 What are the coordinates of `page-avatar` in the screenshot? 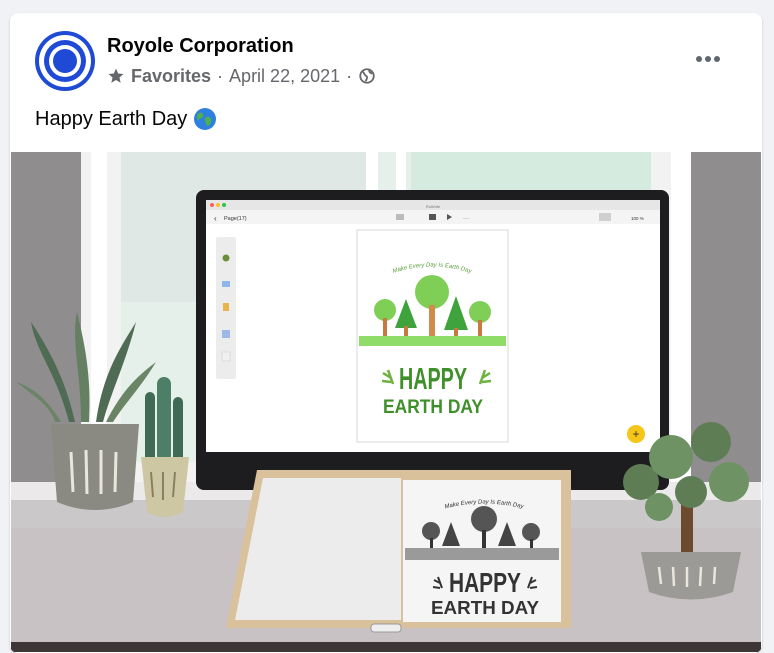 It's located at (65, 61).